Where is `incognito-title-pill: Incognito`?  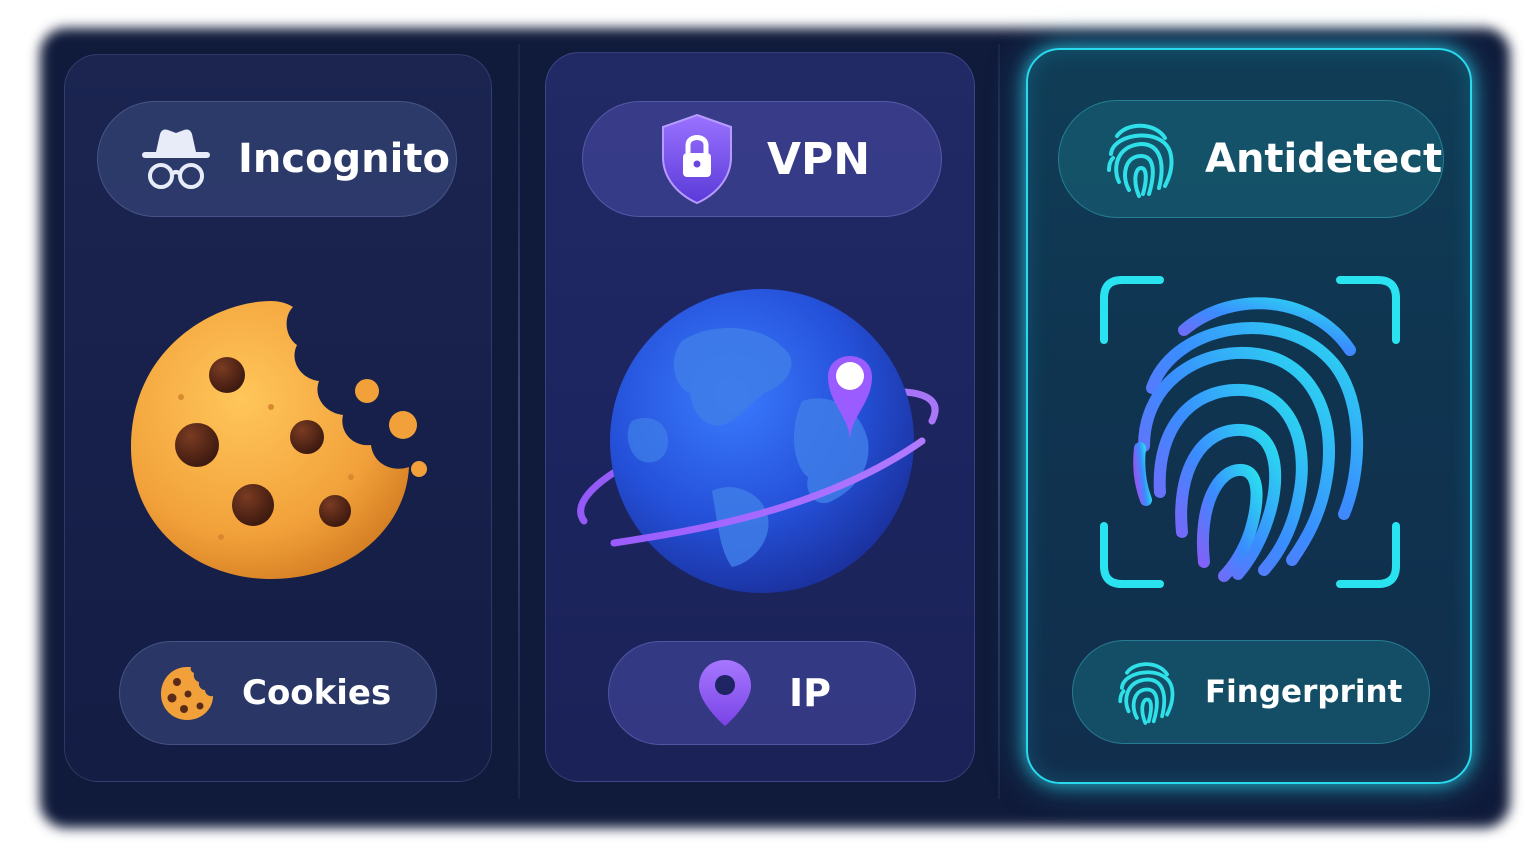
incognito-title-pill: Incognito is located at coordinates (277, 159).